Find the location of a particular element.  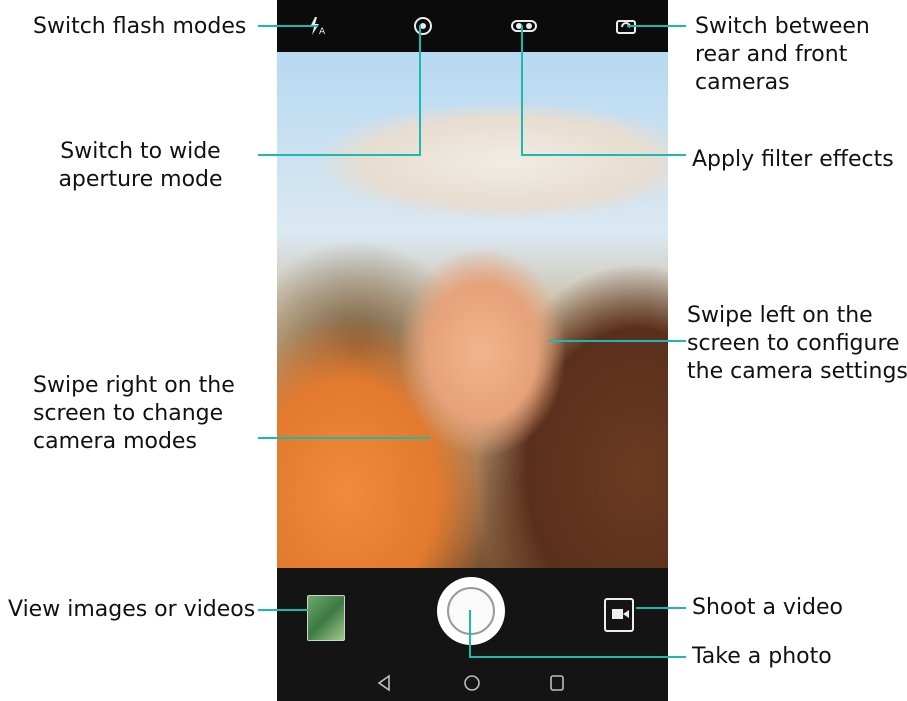

callout-line-swipe-right is located at coordinates (344, 438).